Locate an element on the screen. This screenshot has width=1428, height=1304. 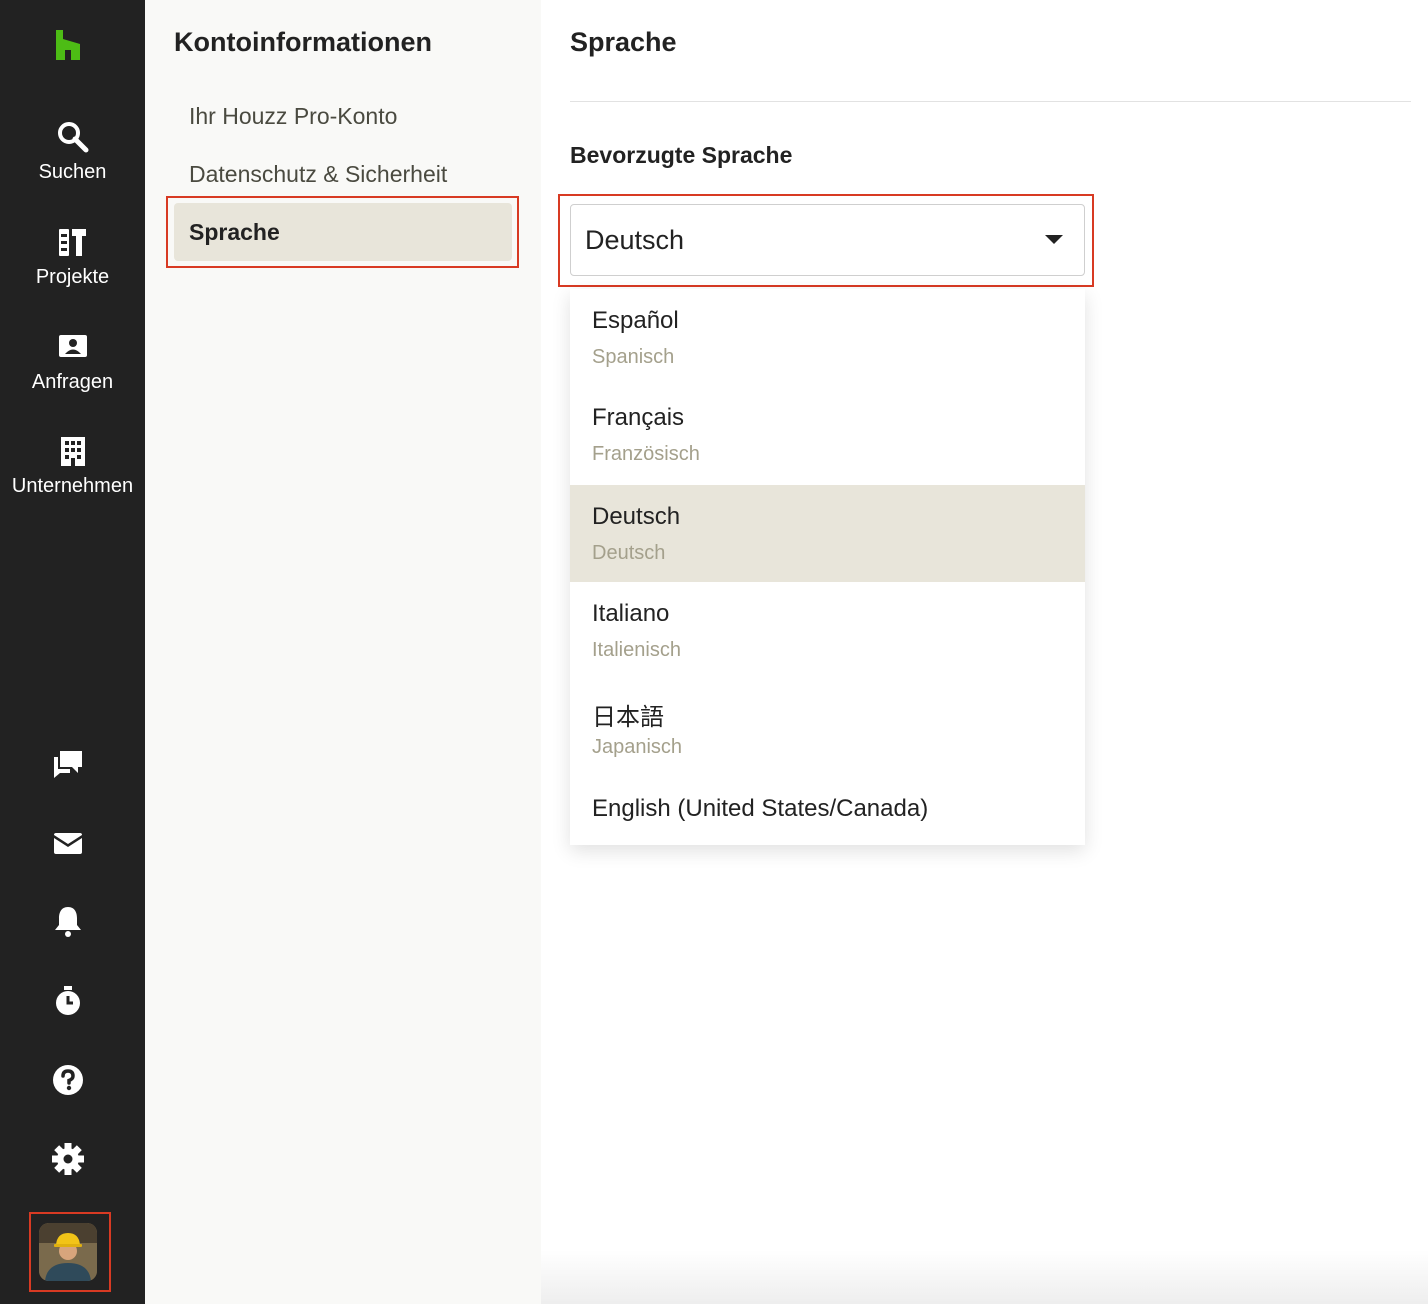
rail-item-label: Unternehmen is located at coordinates (72, 486).